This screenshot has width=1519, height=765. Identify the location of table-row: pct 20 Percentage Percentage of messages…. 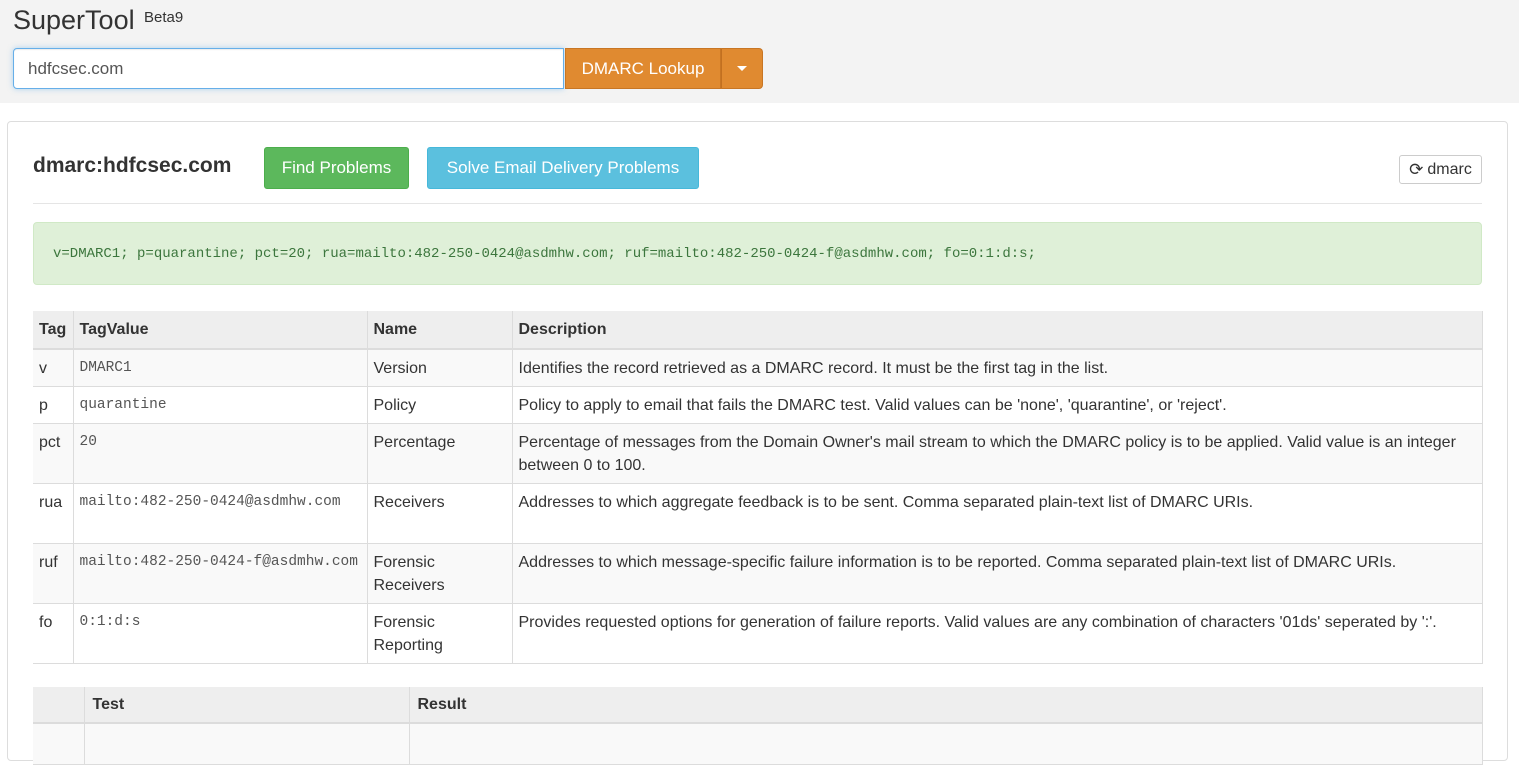
(758, 453).